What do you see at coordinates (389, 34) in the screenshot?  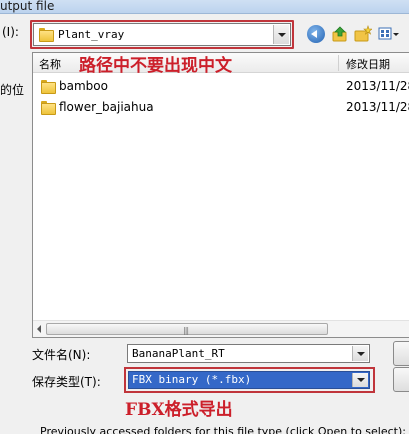 I see `views-menu-icon` at bounding box center [389, 34].